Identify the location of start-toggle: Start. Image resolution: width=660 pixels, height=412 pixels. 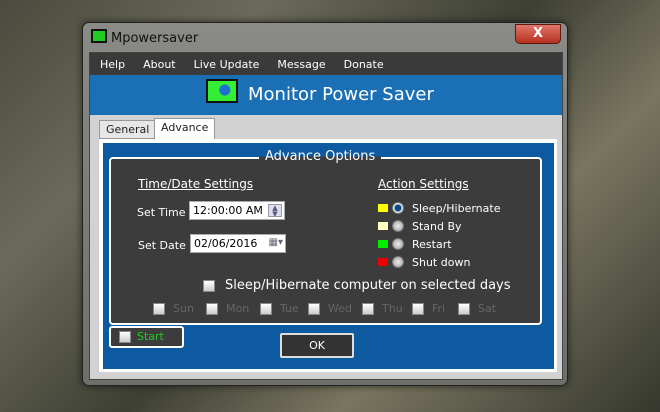
(146, 337).